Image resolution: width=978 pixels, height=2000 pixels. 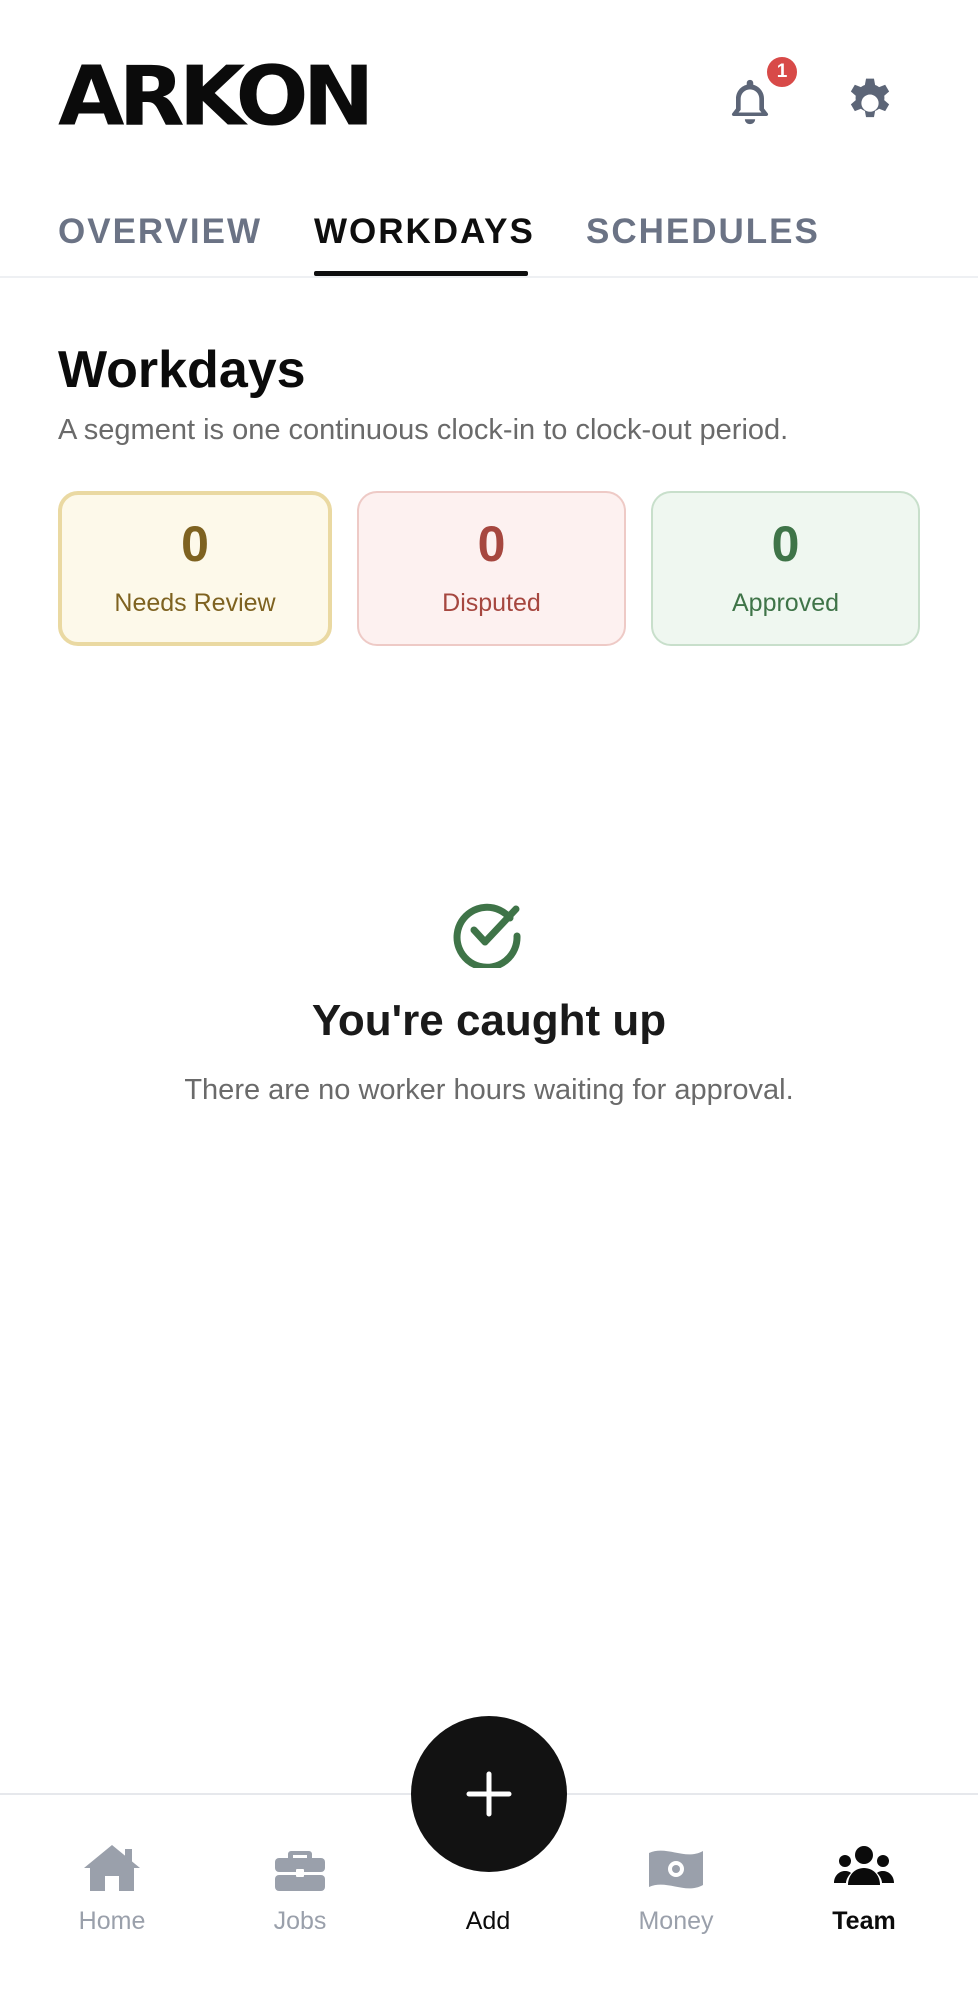 I want to click on empty-state-title: You're caught up, so click(x=489, y=1020).